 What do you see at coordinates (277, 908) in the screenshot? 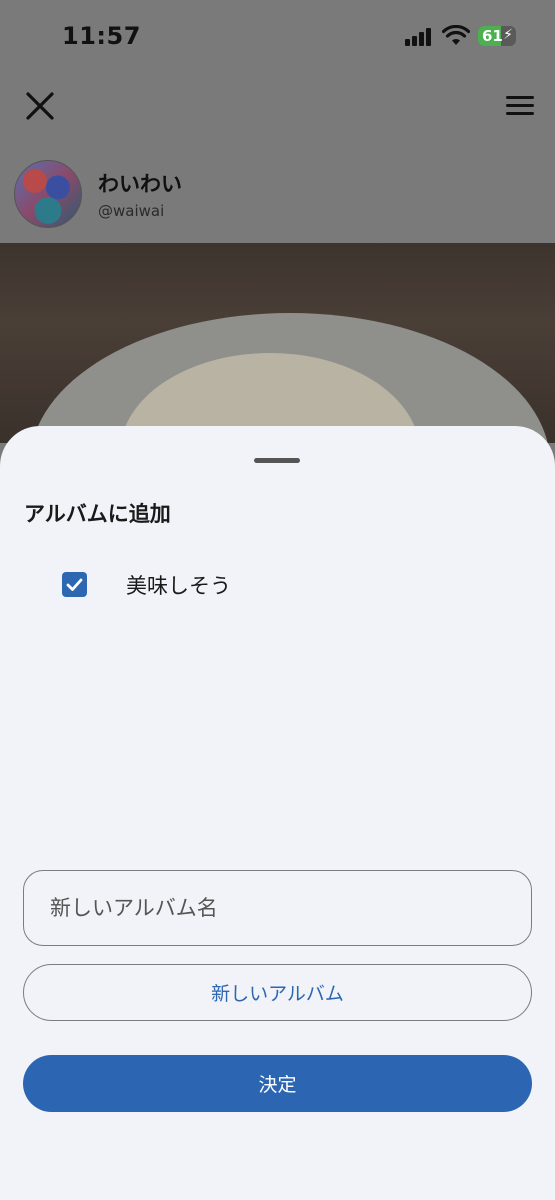
I see `new-album-name-input` at bounding box center [277, 908].